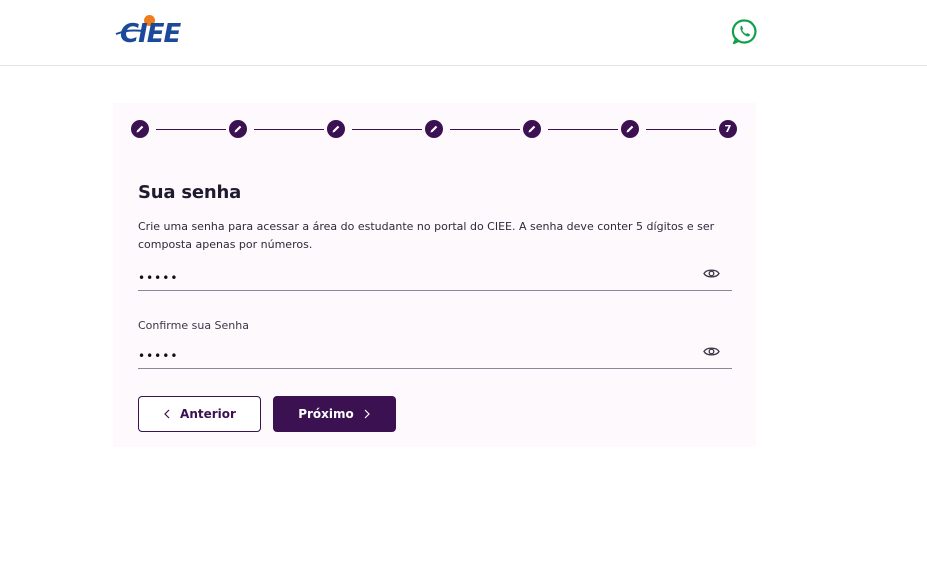 The image size is (927, 561). Describe the element at coordinates (167, 414) in the screenshot. I see `chevron-left-icon` at that location.